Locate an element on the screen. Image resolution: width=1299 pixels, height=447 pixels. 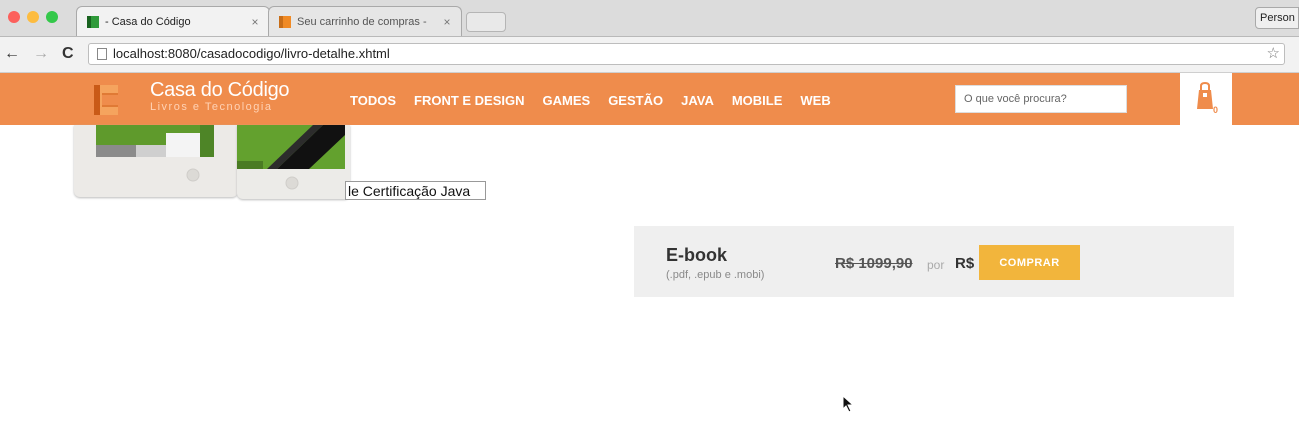
nav-front-e-design: FRONT E DESIGN is located at coordinates (469, 100).